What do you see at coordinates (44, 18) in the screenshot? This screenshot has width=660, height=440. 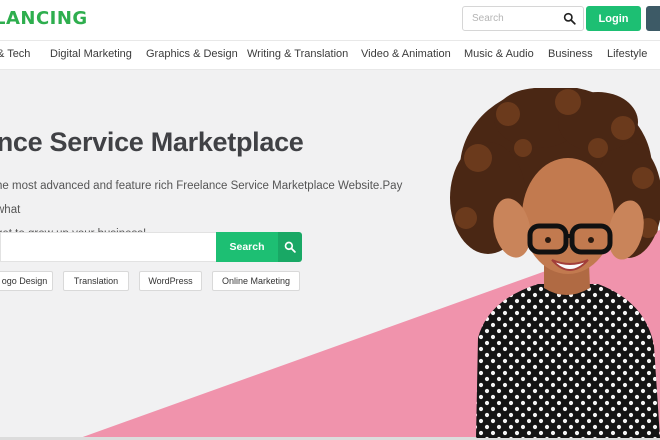 I see `site-logo: LANCING` at bounding box center [44, 18].